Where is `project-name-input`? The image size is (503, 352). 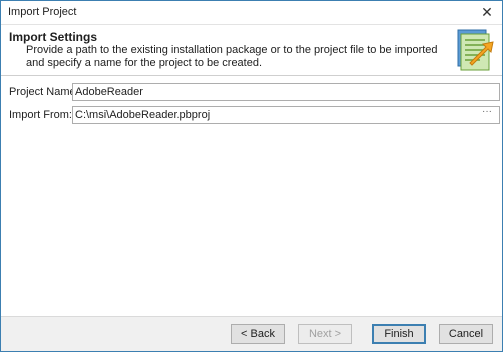
project-name-input is located at coordinates (286, 92).